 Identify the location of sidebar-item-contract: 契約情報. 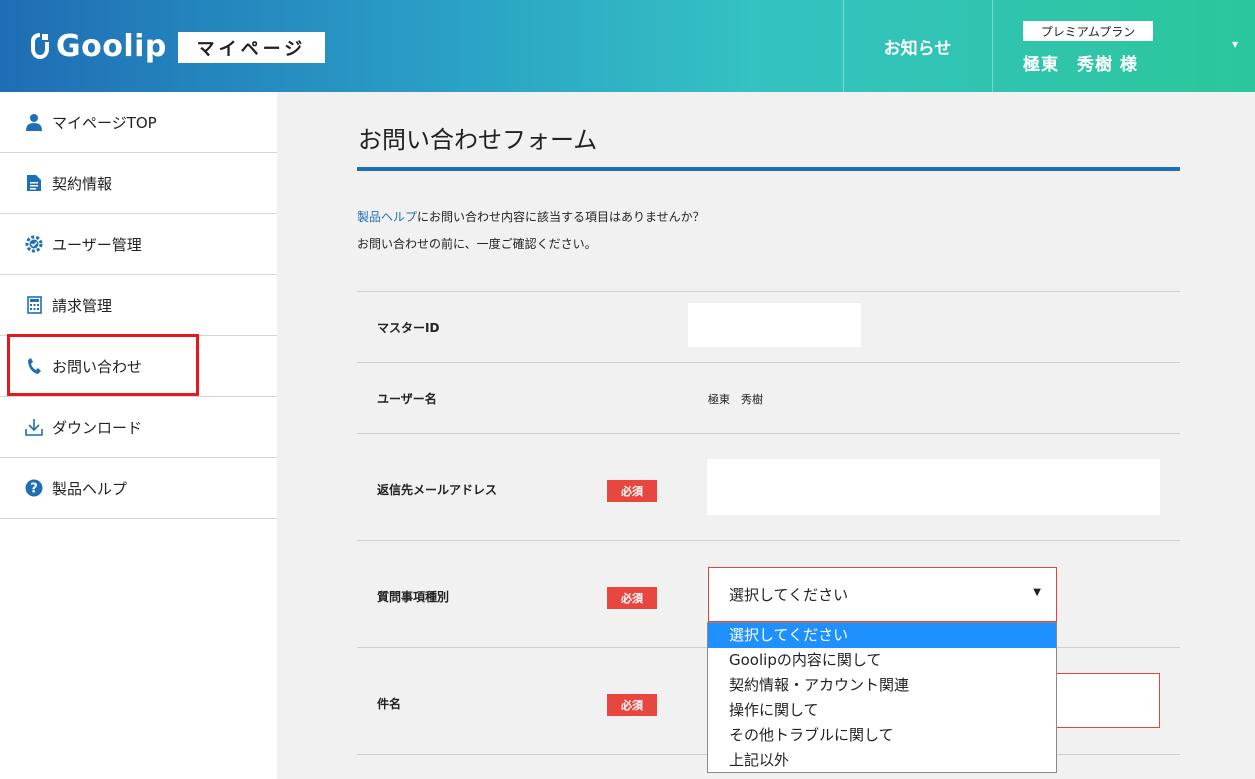
(138, 183).